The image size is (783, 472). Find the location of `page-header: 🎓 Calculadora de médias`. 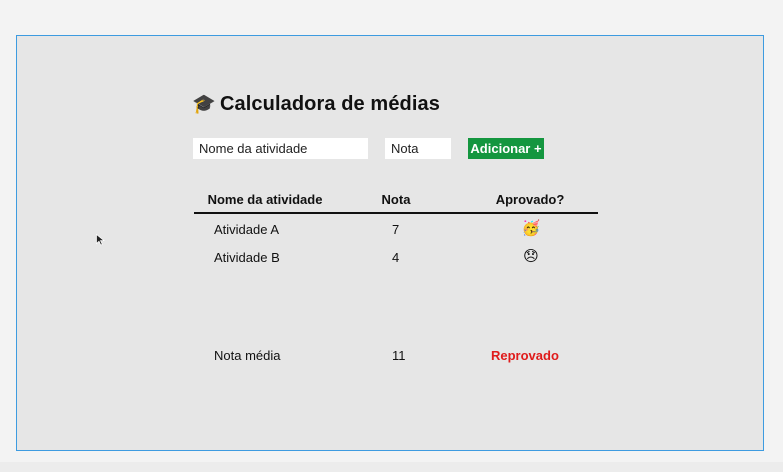

page-header: 🎓 Calculadora de médias is located at coordinates (316, 104).